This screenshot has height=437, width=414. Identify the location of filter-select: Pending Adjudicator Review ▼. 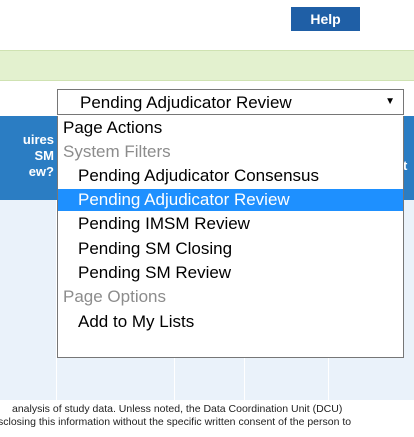
(230, 102).